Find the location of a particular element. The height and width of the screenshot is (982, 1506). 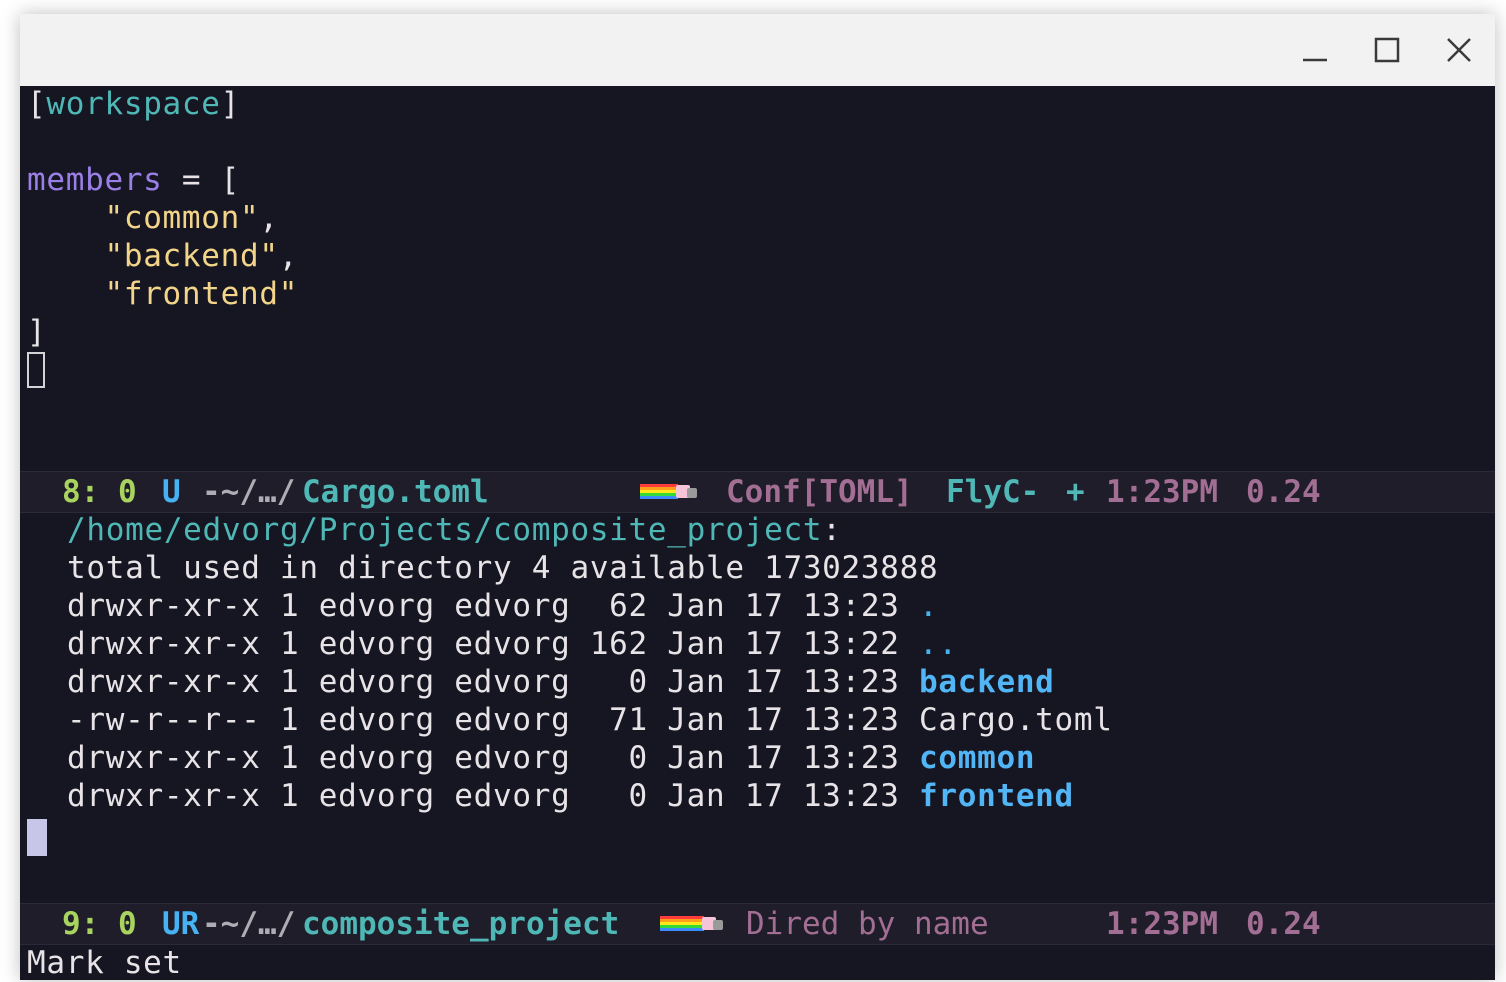

modeline-position: 9: 0 is located at coordinates (99, 924).